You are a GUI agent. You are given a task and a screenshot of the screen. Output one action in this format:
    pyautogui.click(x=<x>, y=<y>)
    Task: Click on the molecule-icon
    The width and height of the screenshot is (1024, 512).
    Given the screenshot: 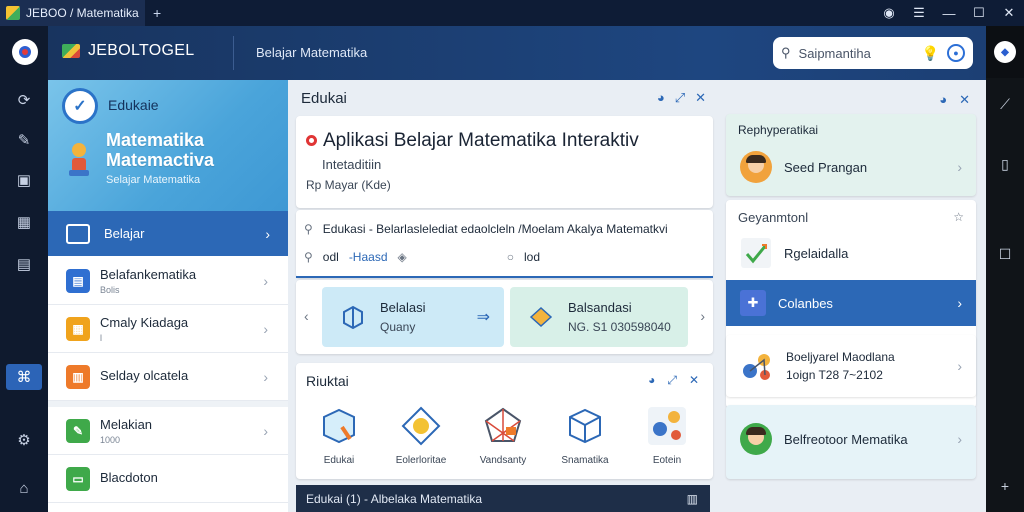 What is the action you would take?
    pyautogui.click(x=756, y=367)
    